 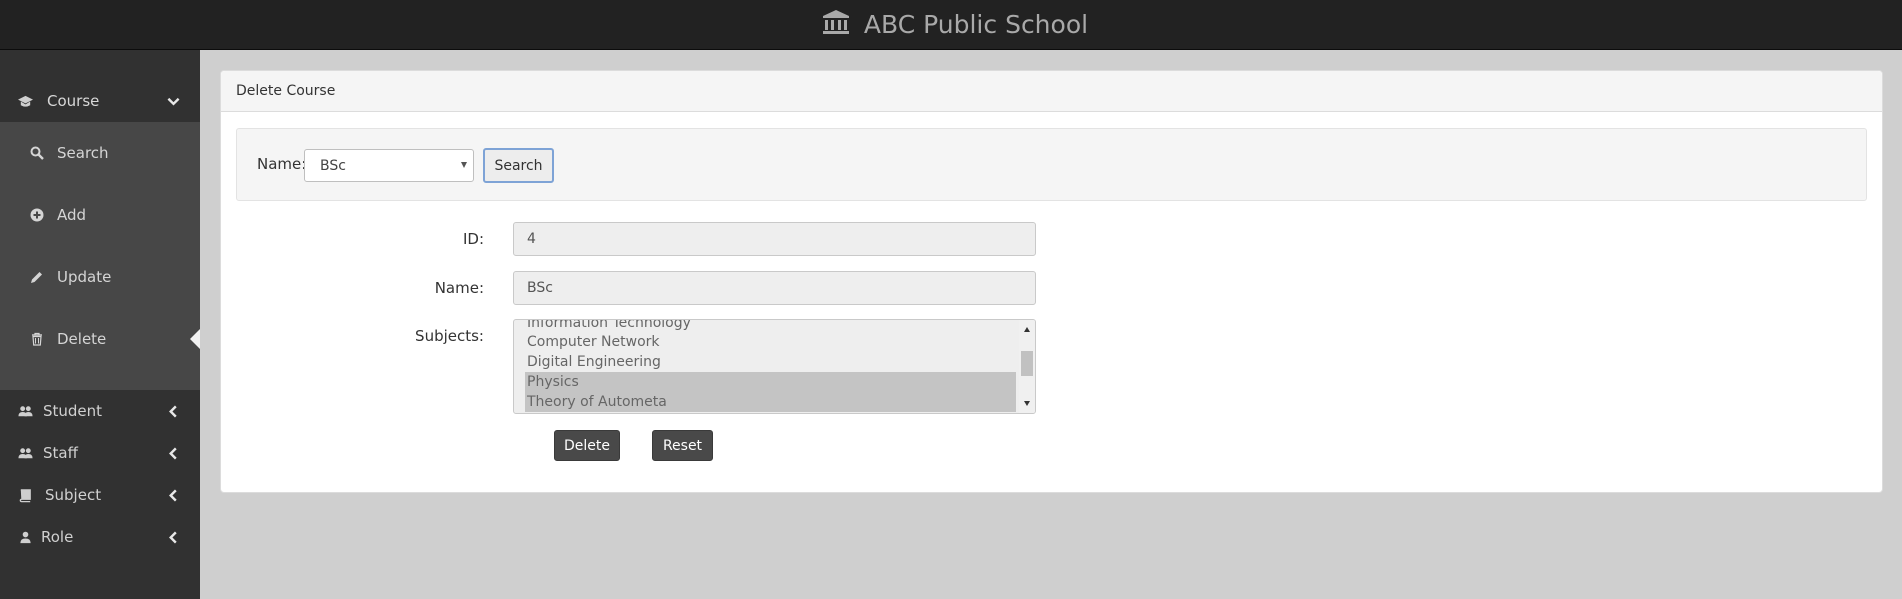 What do you see at coordinates (449, 336) in the screenshot?
I see `subjects-label: Subjects:` at bounding box center [449, 336].